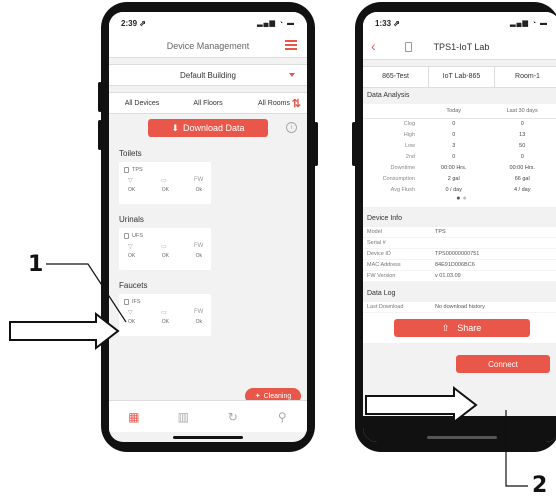 The width and height of the screenshot is (556, 504). Describe the element at coordinates (527, 76) in the screenshot. I see `location-room: Room-1` at that location.